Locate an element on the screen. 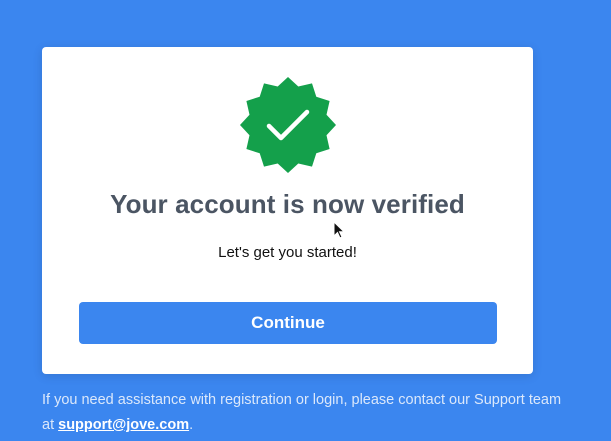  page-title: Your account is now verified is located at coordinates (287, 204).